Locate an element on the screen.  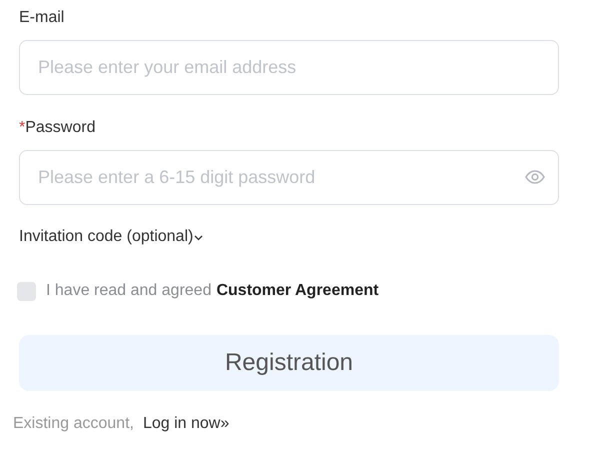
agreement-text: I have read and agreed is located at coordinates (129, 291).